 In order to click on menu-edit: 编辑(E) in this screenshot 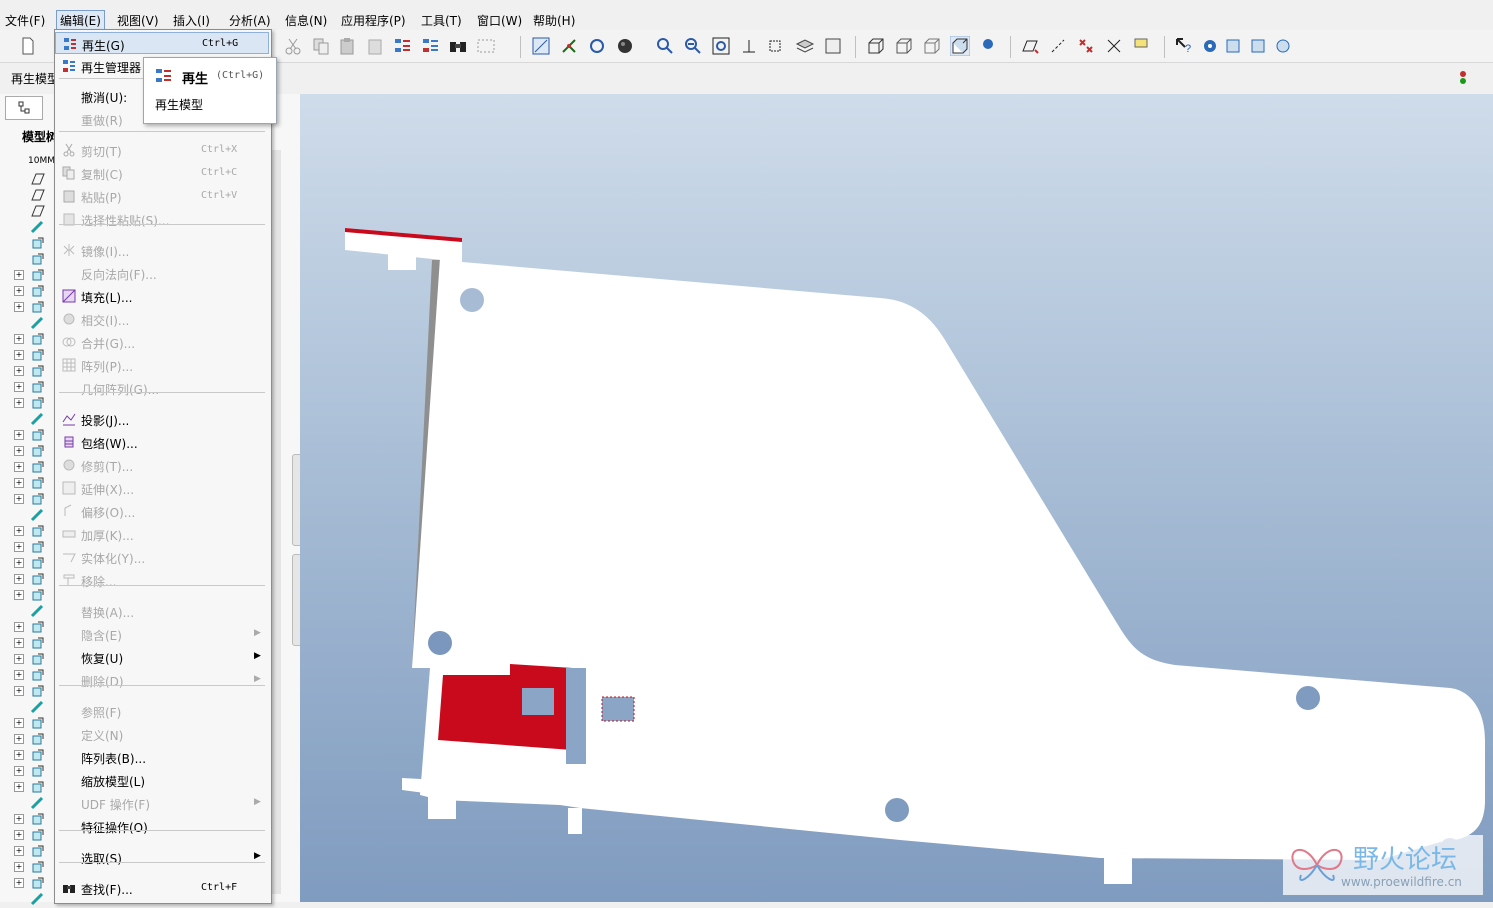, I will do `click(80, 20)`.